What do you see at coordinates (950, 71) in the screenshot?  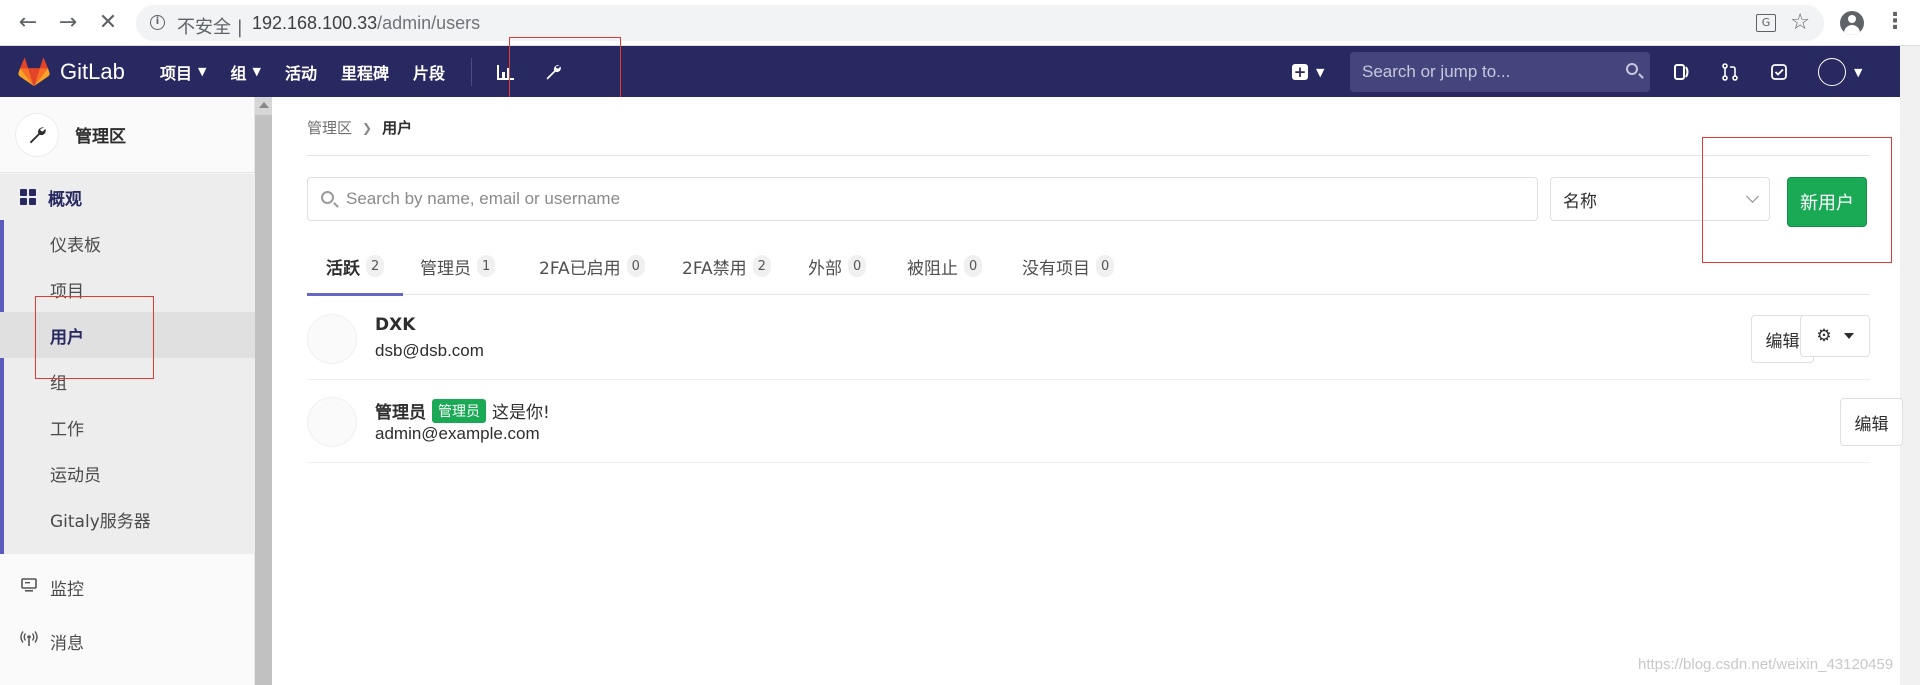 I see `top-navbar: GitLab 项目▼ 组▼ 活动 里程碑 片段 + ▼ ▼` at bounding box center [950, 71].